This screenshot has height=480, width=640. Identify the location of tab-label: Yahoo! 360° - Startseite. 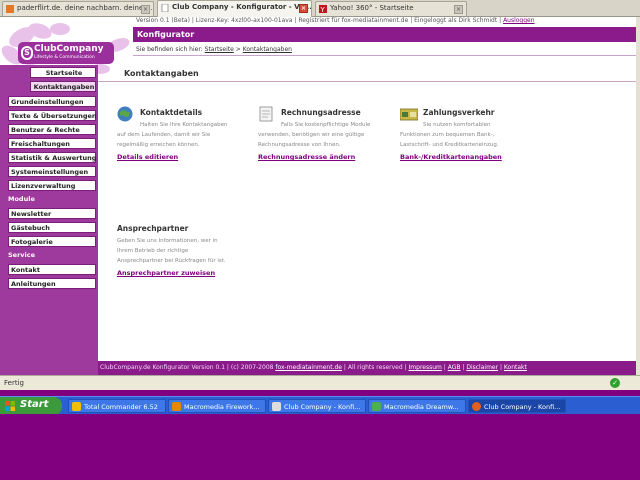
(372, 8).